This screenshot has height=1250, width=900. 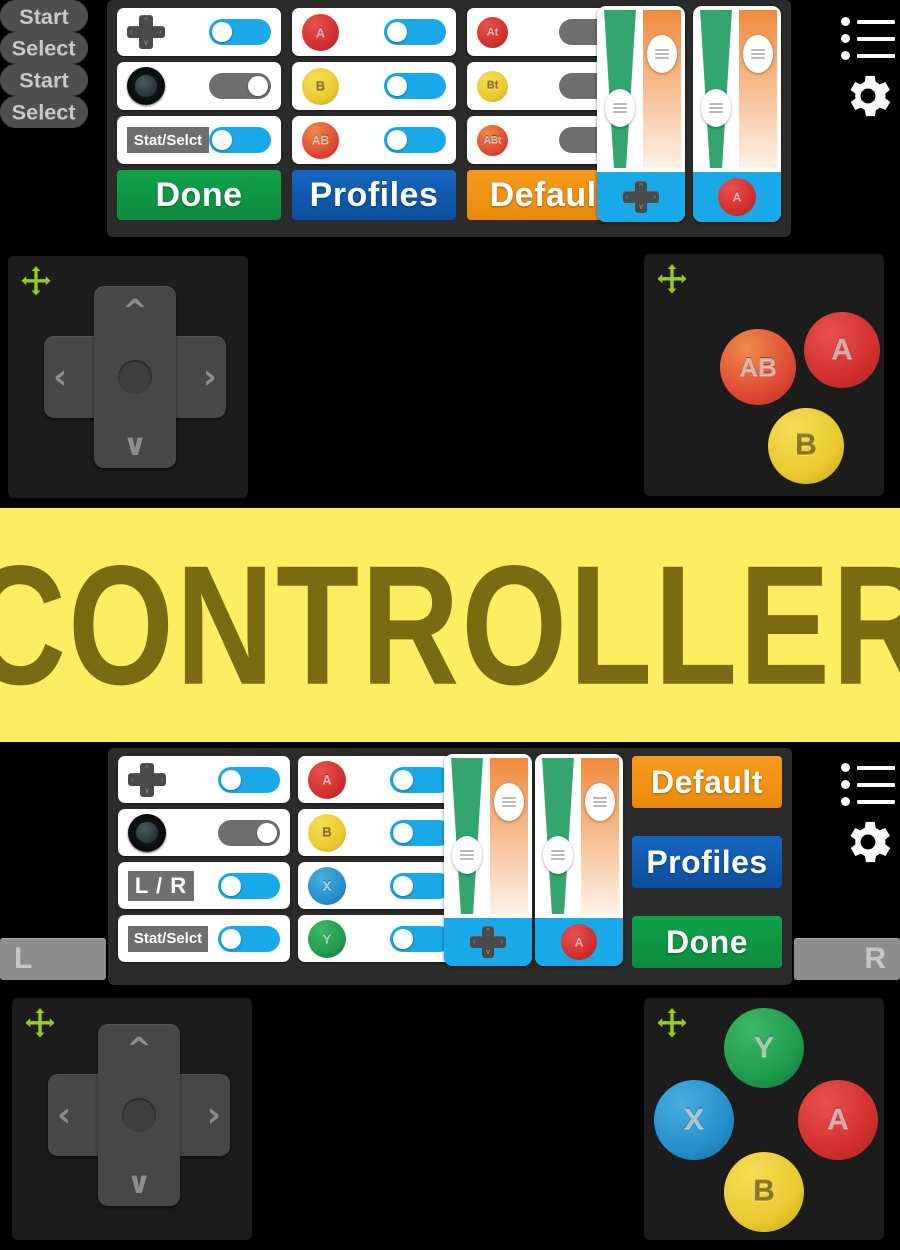 I want to click on toggle-card-x: X, so click(x=380, y=885).